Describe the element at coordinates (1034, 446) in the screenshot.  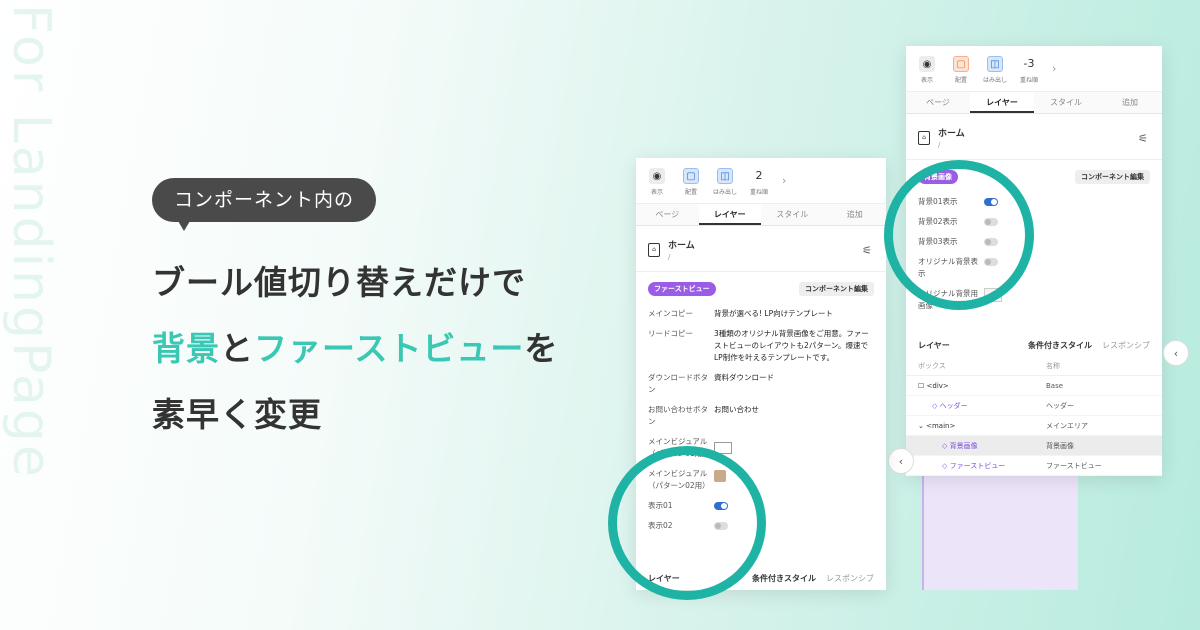
I see `tree-row-selected: ◇ 背景画像 背景画像` at that location.